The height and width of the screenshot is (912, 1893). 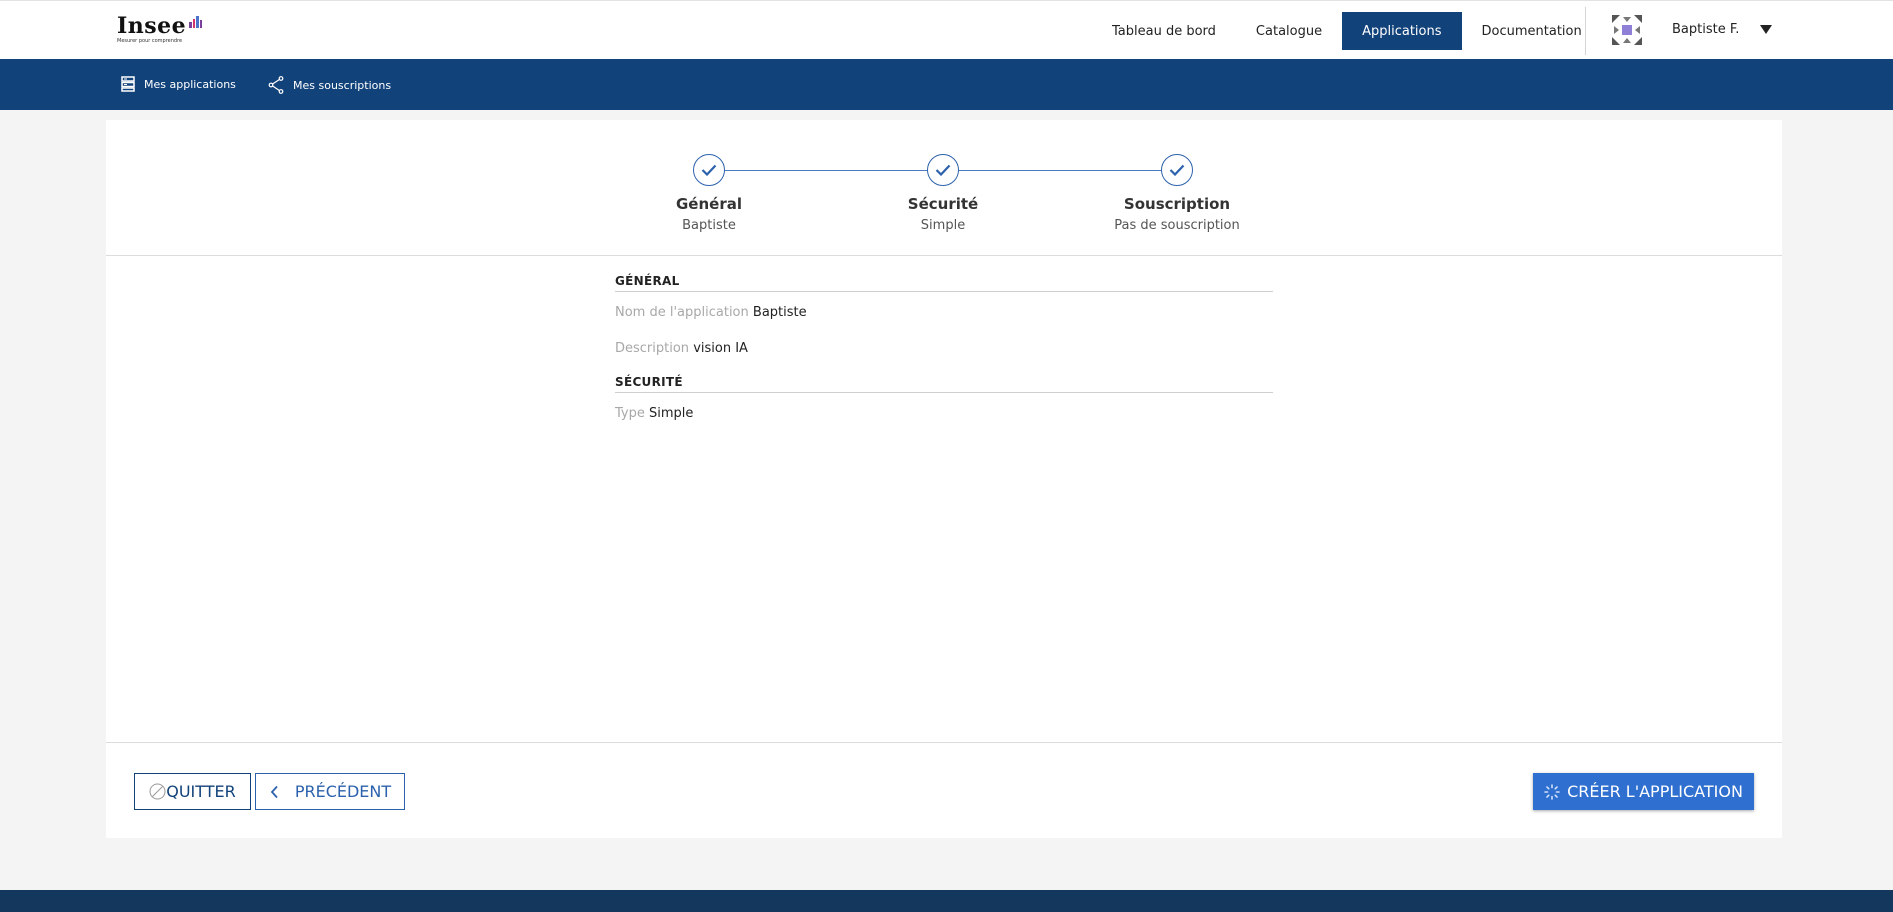 I want to click on section-title-general: GÉNÉRAL, so click(x=944, y=283).